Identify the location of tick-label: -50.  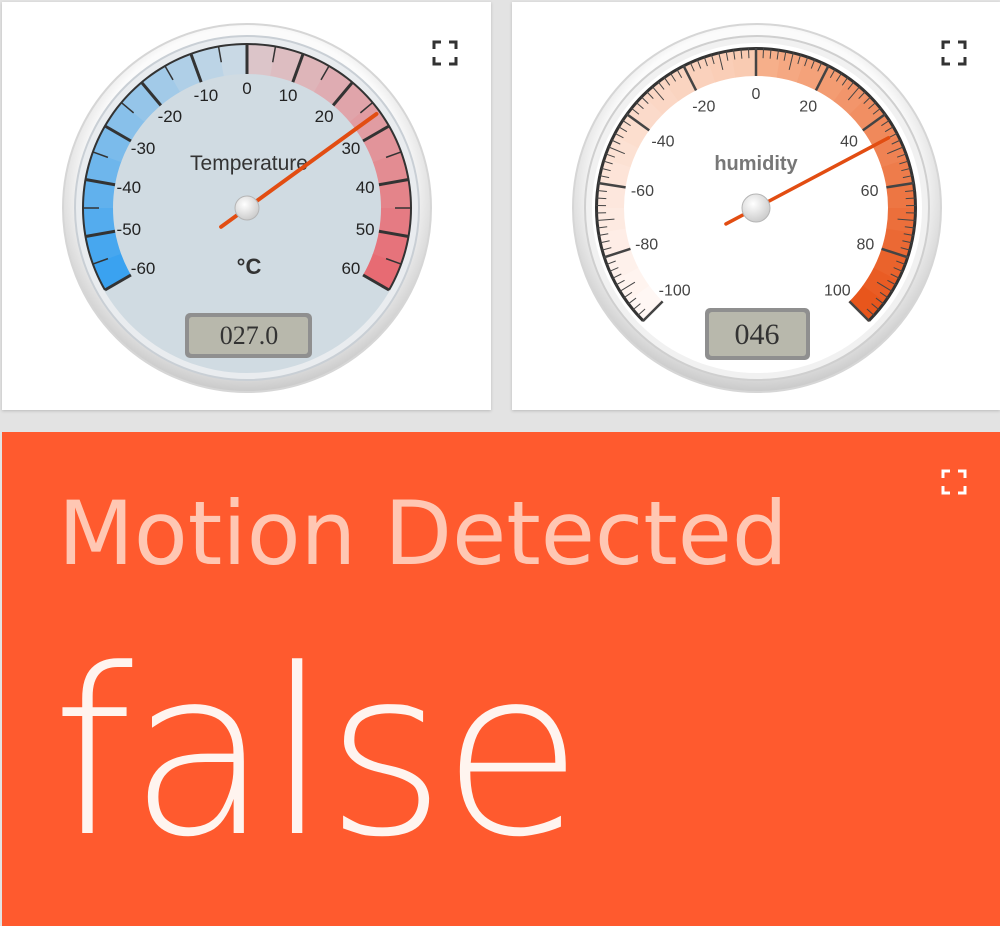
(129, 229).